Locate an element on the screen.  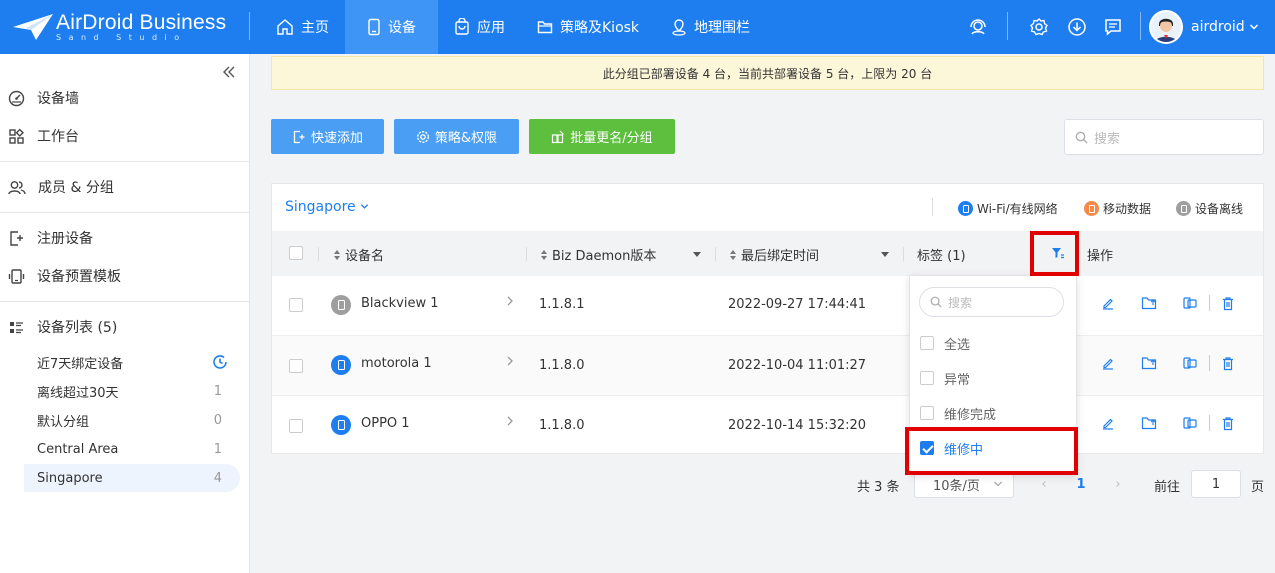
filter-search-placeholder: 搜索 is located at coordinates (960, 302).